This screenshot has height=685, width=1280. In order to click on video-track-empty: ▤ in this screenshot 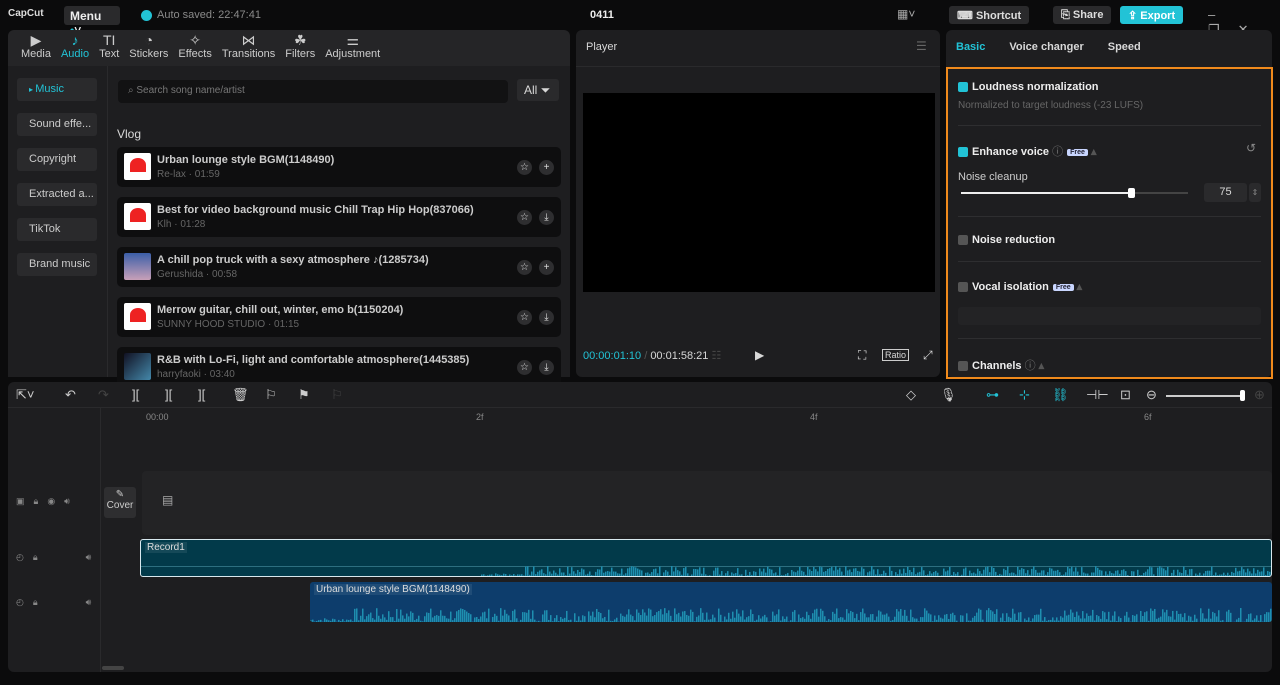, I will do `click(707, 503)`.